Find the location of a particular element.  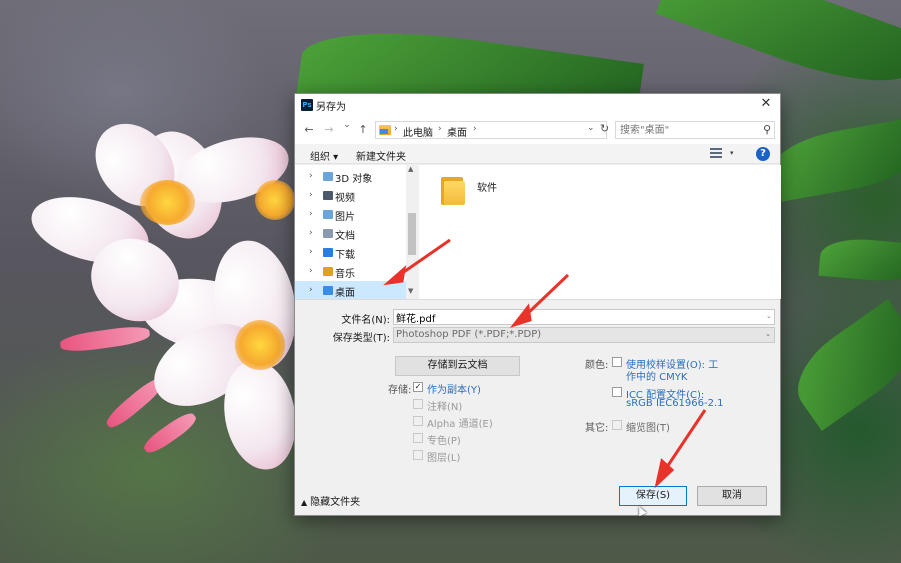

annotations-checkbox is located at coordinates (418, 404).